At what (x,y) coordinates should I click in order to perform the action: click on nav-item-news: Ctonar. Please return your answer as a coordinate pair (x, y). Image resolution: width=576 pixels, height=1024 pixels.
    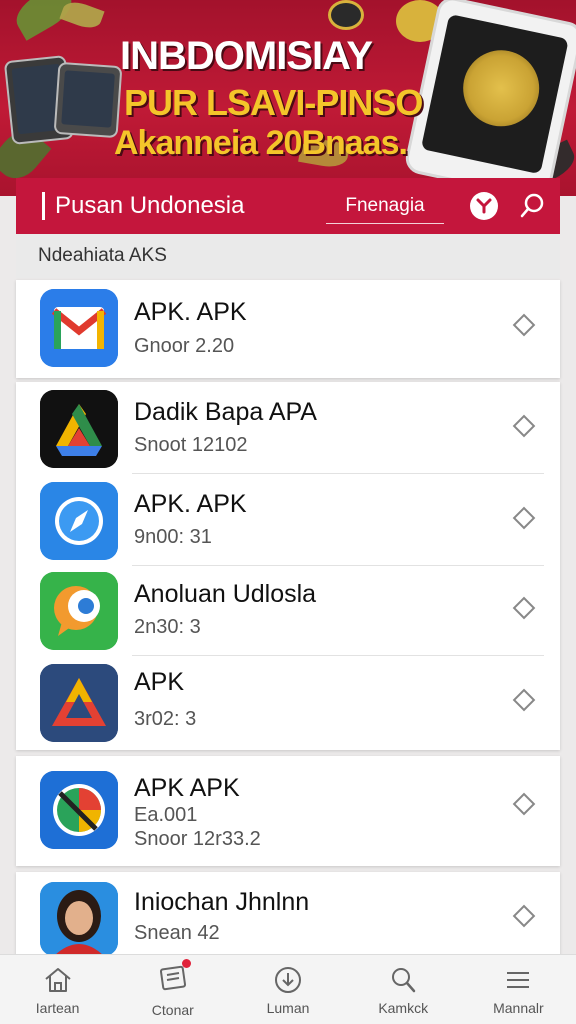
    Looking at the image, I should click on (172, 989).